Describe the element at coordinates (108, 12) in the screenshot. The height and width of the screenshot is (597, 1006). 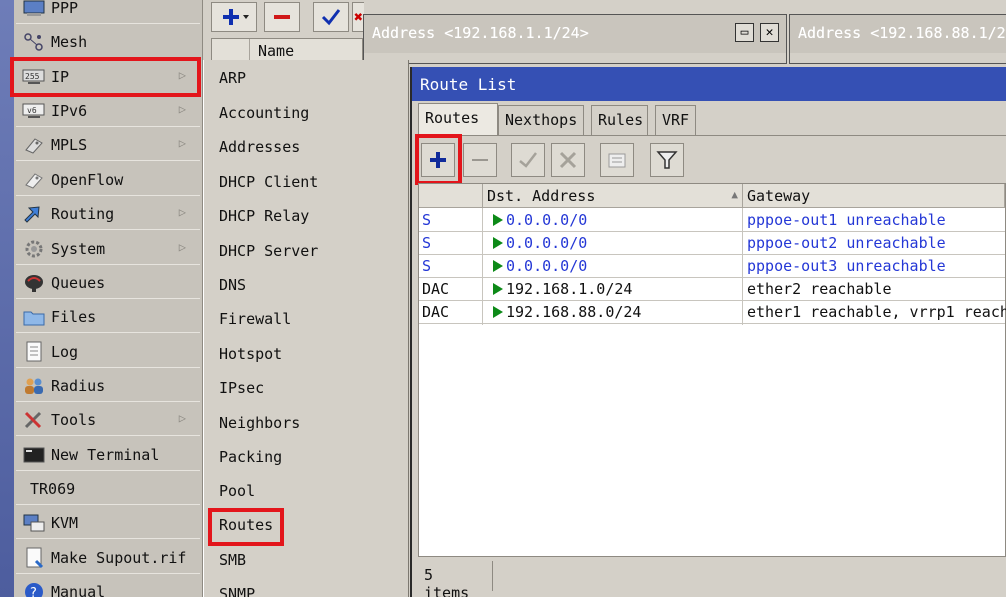
I see `sidebar-item-ppp: PPP` at that location.